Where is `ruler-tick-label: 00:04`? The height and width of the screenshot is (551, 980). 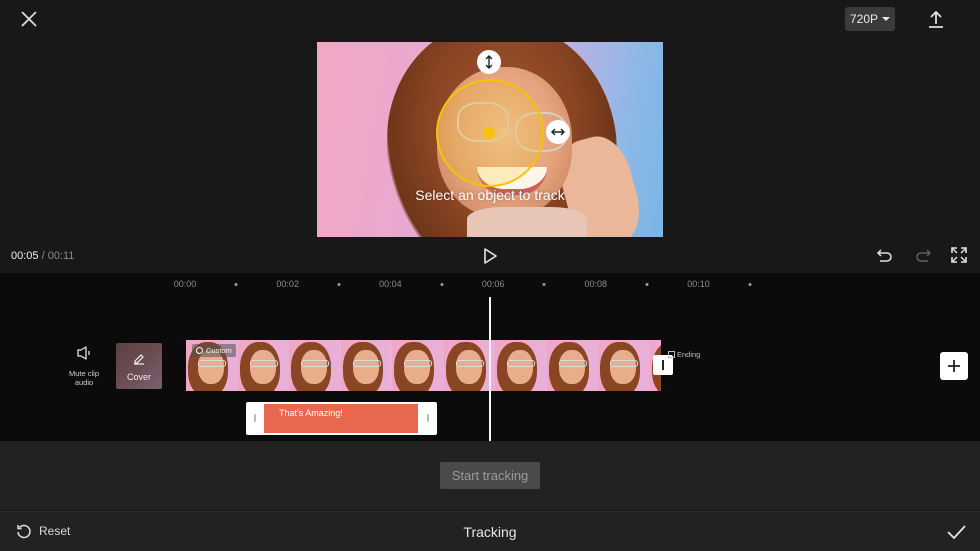
ruler-tick-label: 00:04 is located at coordinates (390, 284).